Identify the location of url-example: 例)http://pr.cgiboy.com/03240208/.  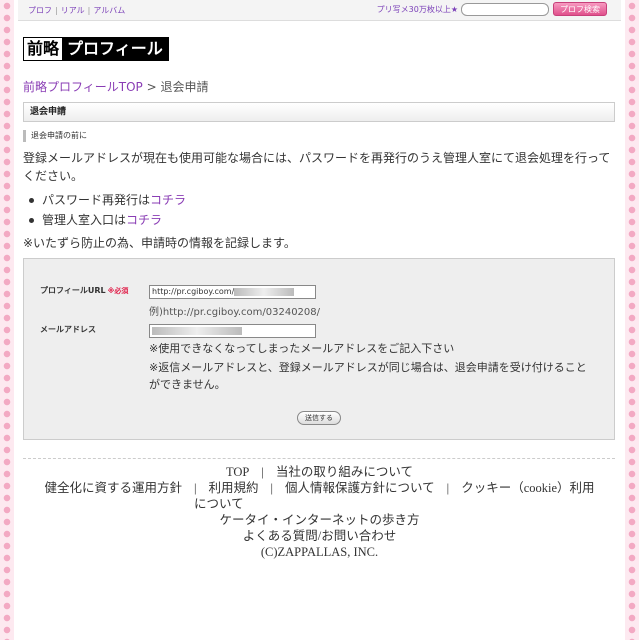
(235, 312).